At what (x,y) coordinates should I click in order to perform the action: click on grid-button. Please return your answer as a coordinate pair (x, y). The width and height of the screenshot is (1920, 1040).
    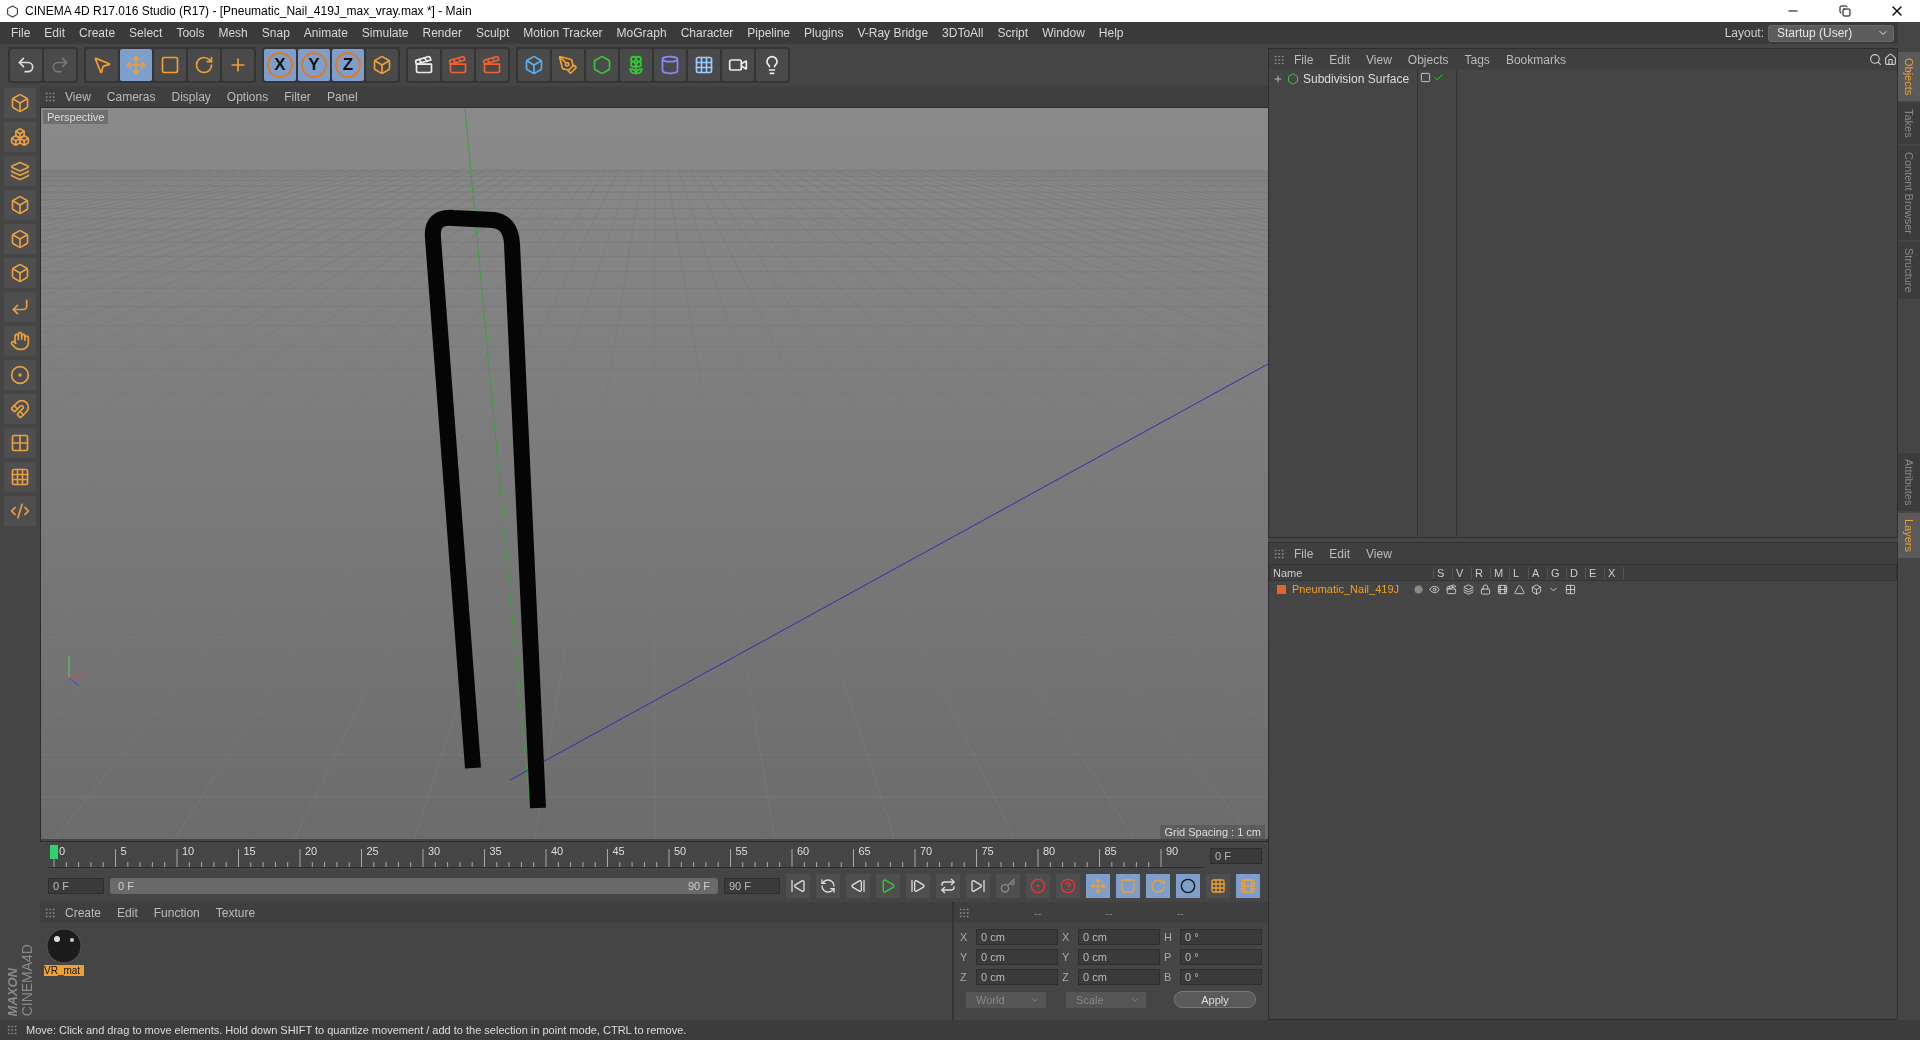
    Looking at the image, I should click on (20, 477).